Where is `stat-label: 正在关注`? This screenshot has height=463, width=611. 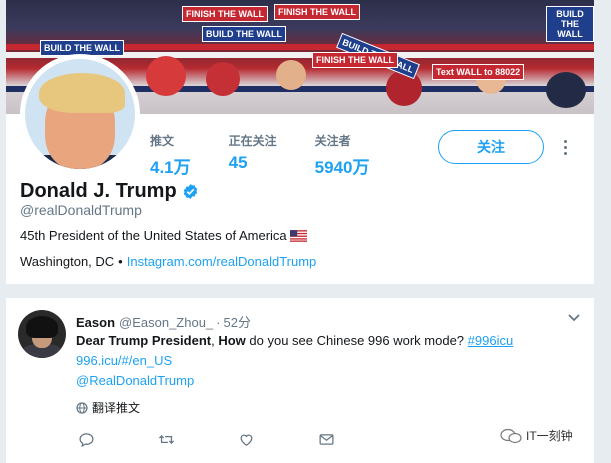
stat-label: 正在关注 is located at coordinates (252, 141).